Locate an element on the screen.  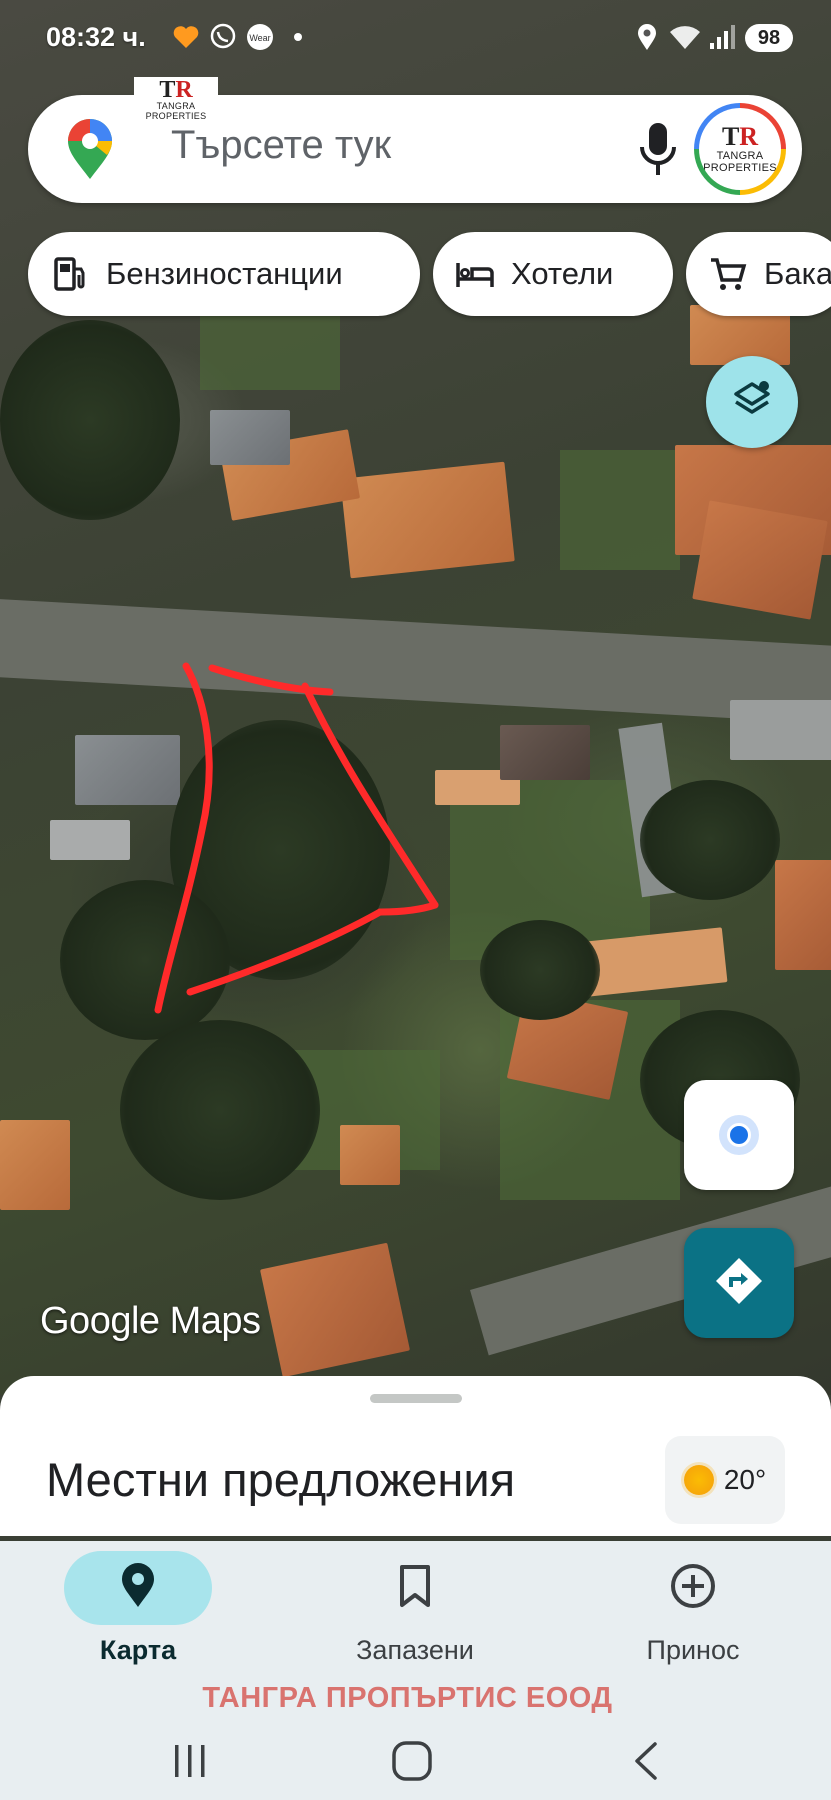
my-location-icon is located at coordinates (739, 1135).